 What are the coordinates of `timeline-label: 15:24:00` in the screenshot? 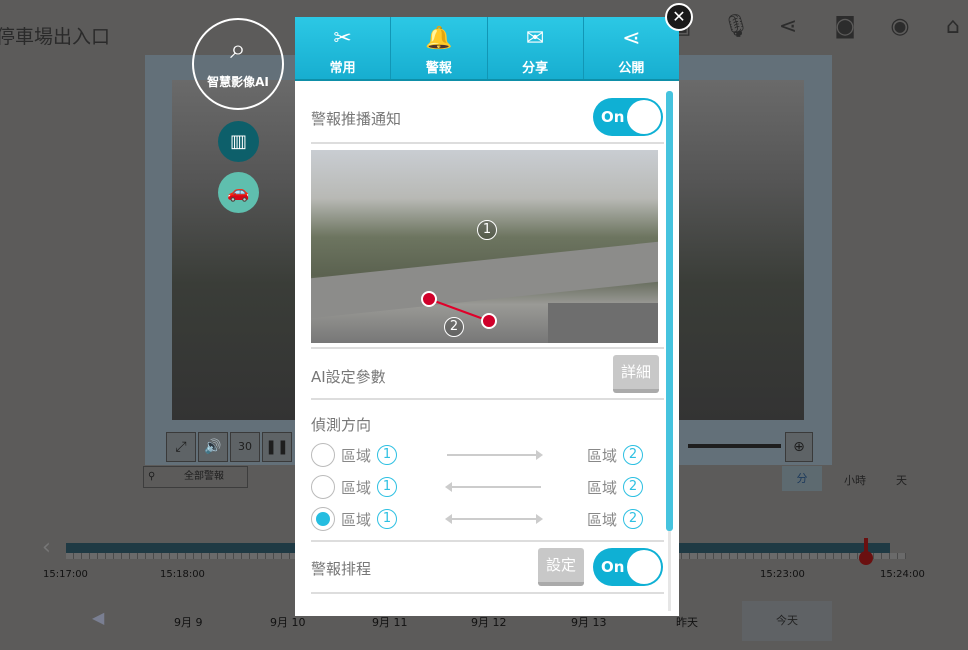 It's located at (902, 574).